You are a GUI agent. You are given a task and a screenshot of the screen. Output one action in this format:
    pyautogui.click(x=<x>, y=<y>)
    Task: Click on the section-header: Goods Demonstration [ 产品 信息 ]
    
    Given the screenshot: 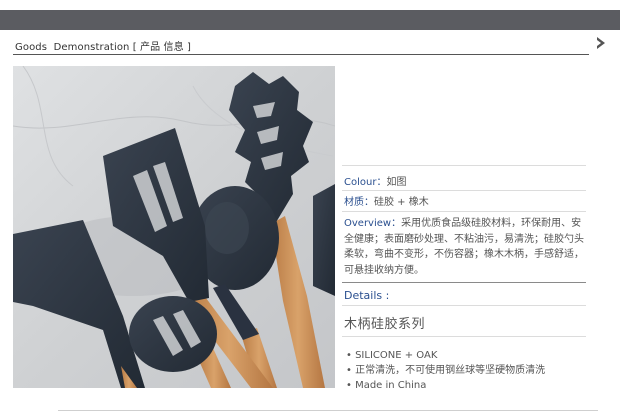 What is the action you would take?
    pyautogui.click(x=301, y=46)
    